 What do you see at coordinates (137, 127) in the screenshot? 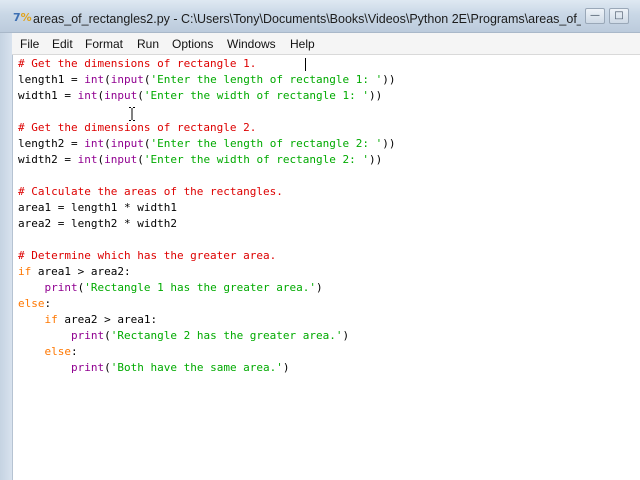
I see `code-token: # Get the dimensions of rectangle 2.` at bounding box center [137, 127].